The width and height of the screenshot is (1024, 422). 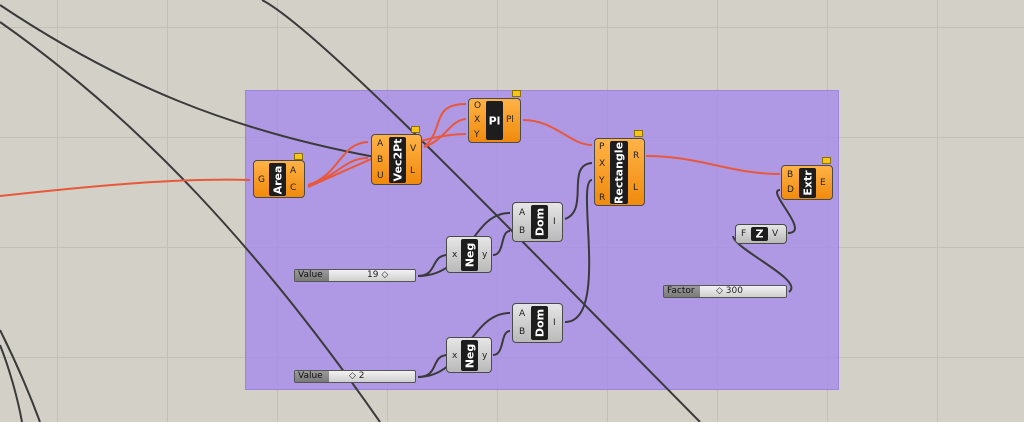 What do you see at coordinates (554, 222) in the screenshot?
I see `dom1-output-i: I` at bounding box center [554, 222].